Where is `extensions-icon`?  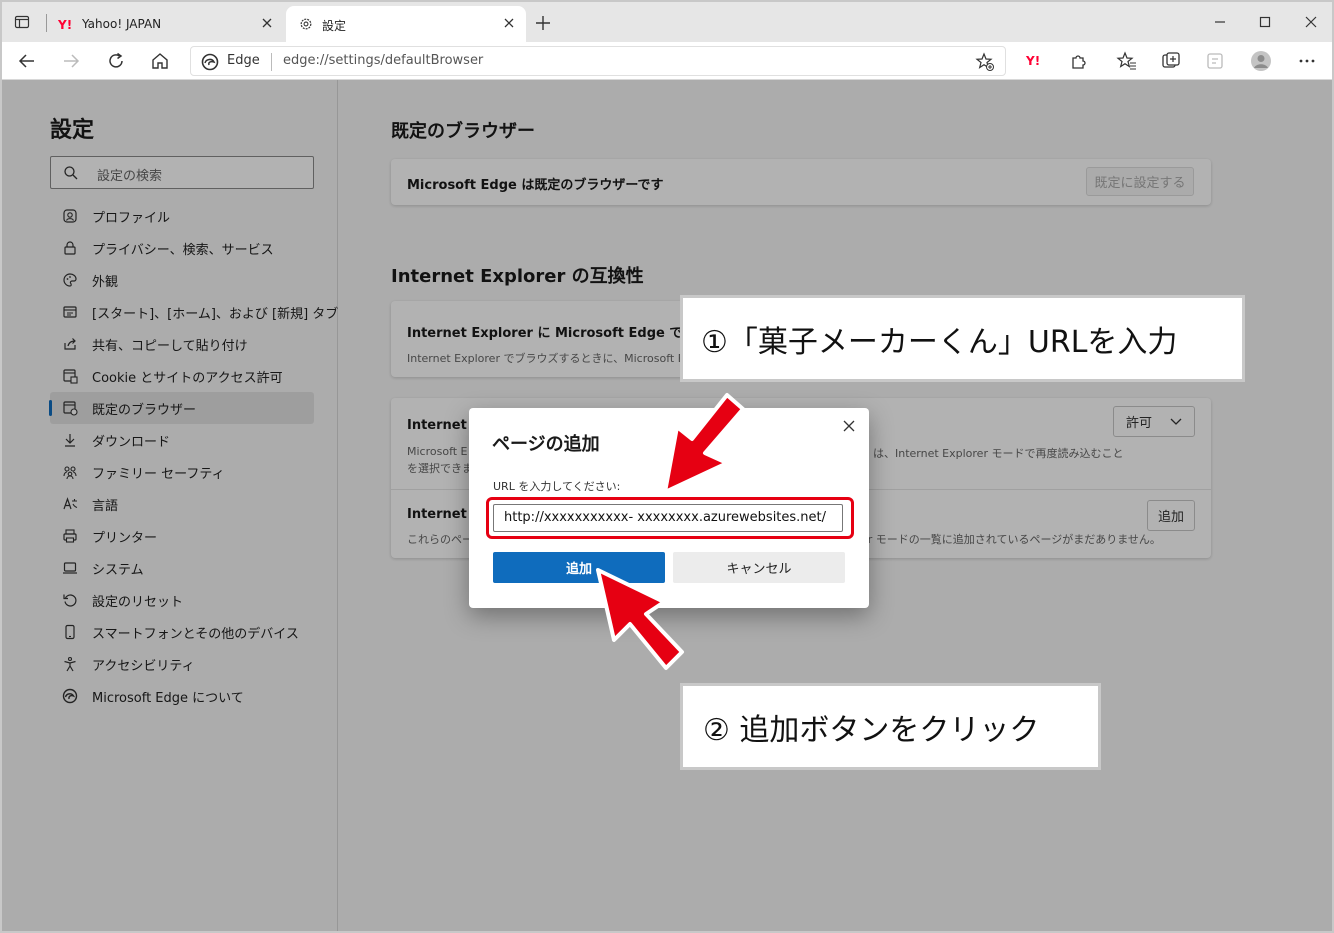 extensions-icon is located at coordinates (1079, 61).